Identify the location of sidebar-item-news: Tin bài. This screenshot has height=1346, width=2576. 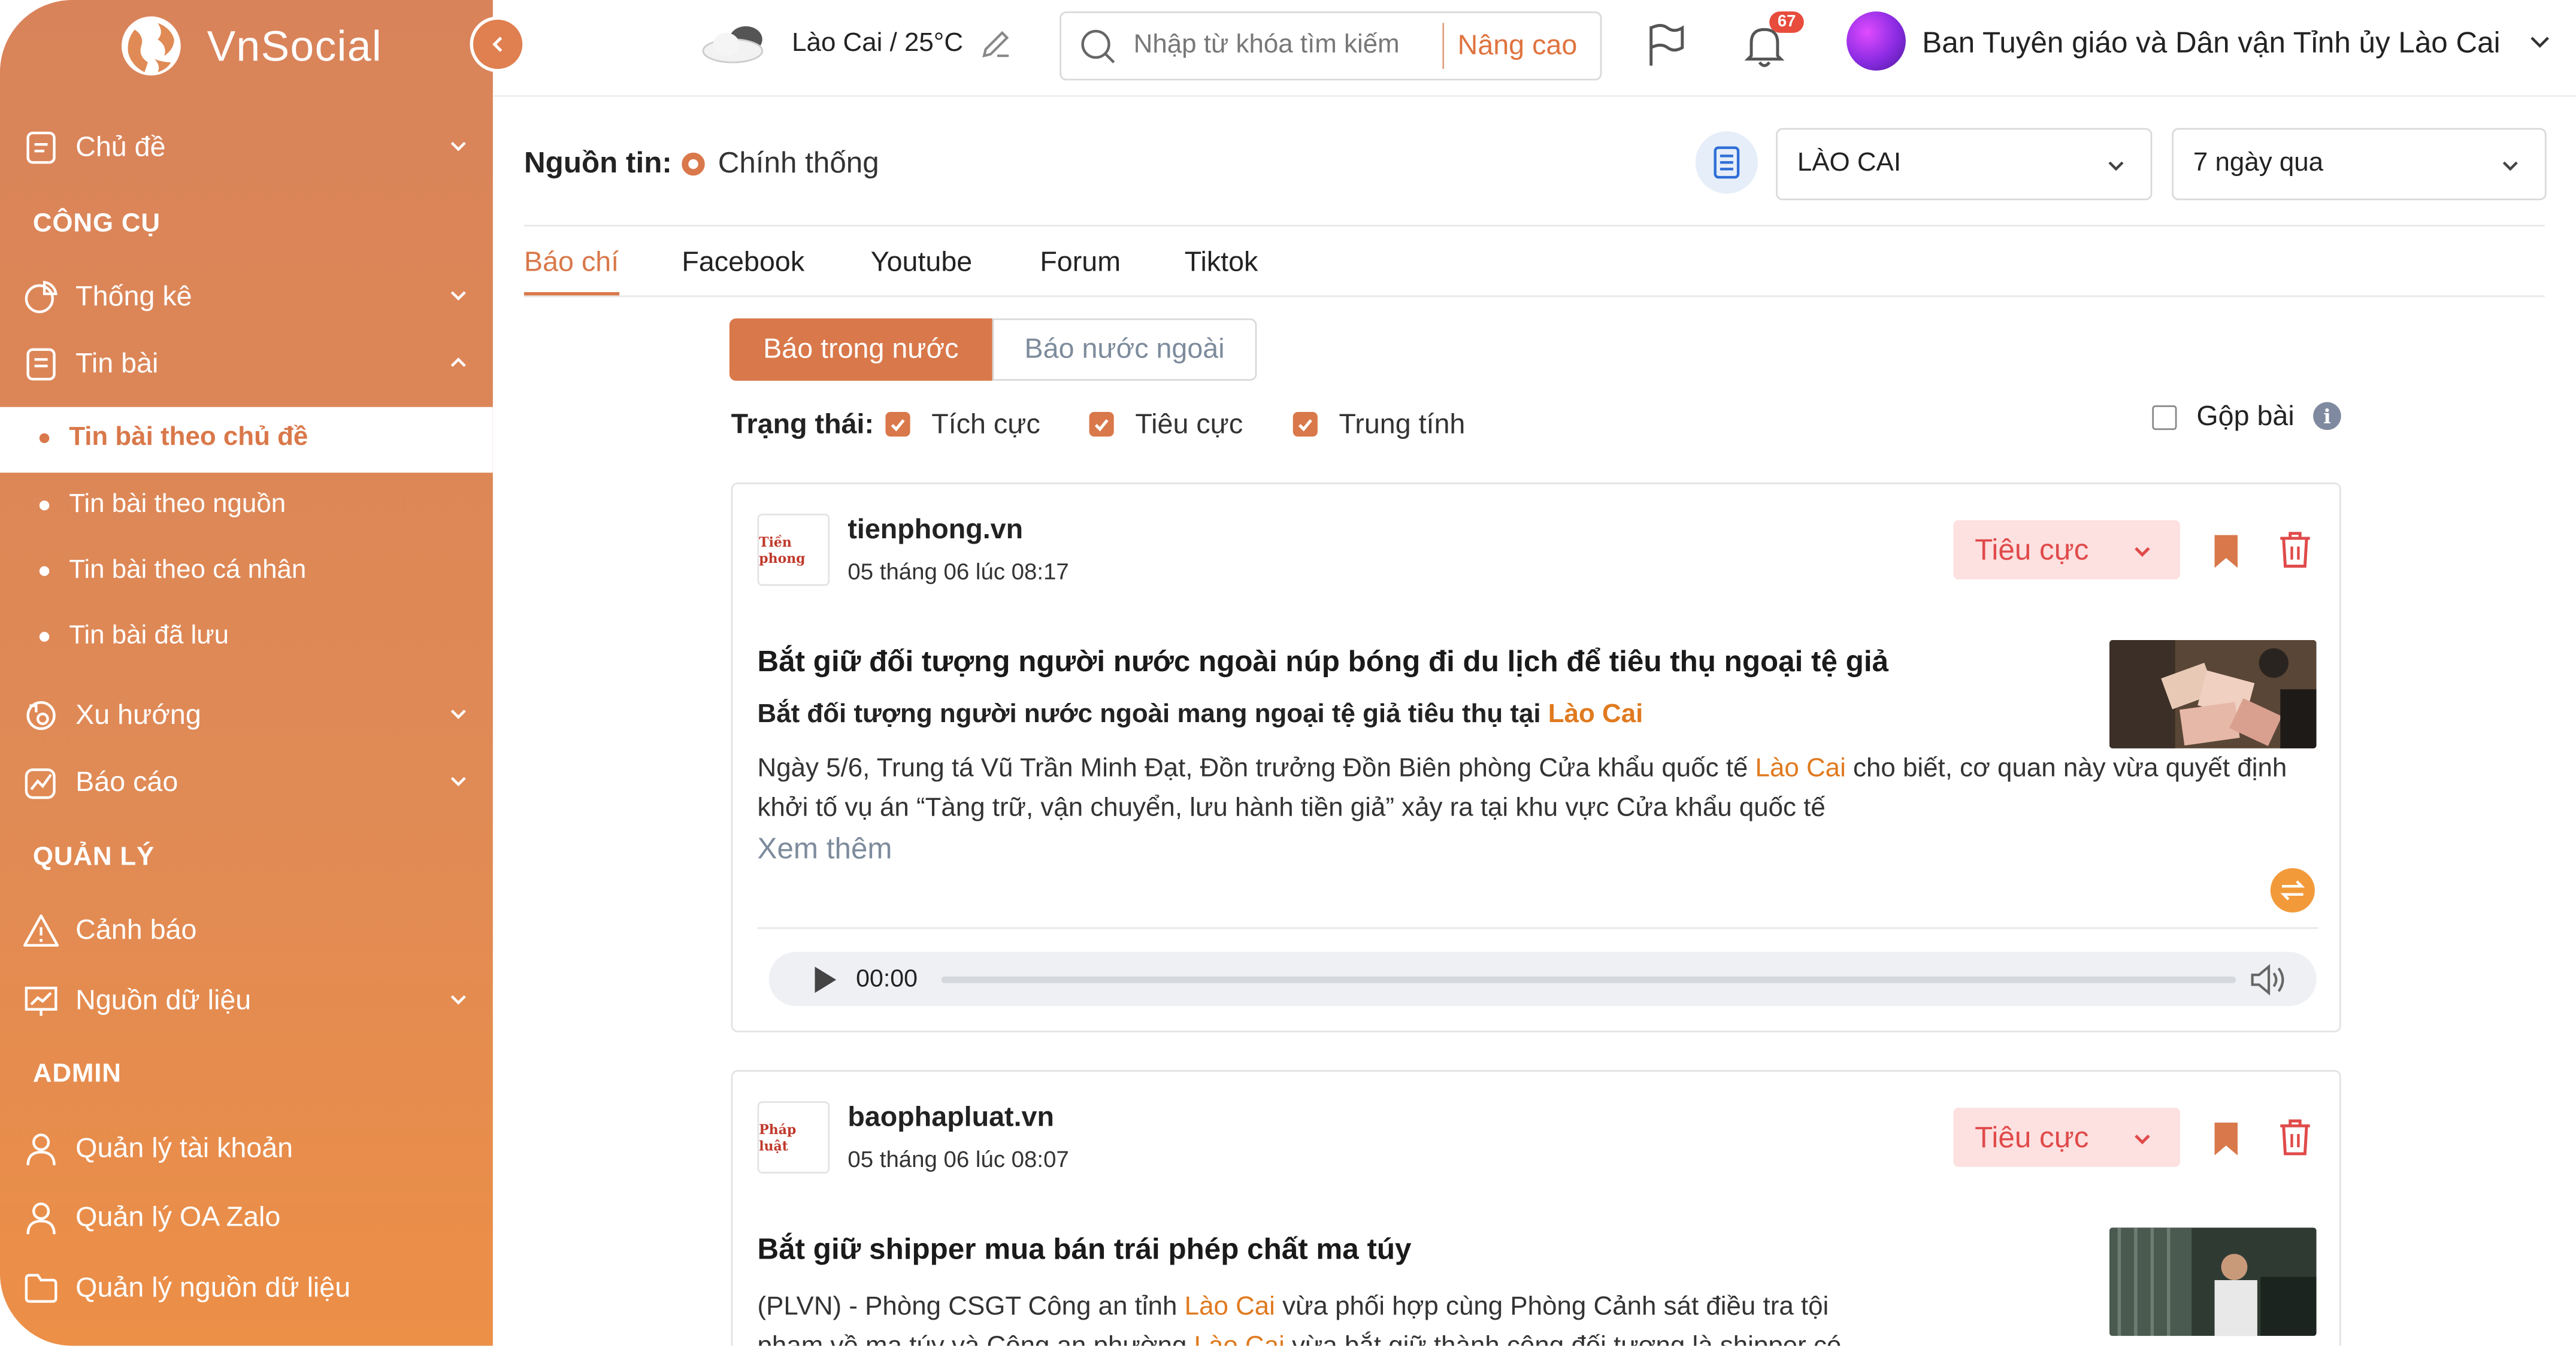
(246, 365).